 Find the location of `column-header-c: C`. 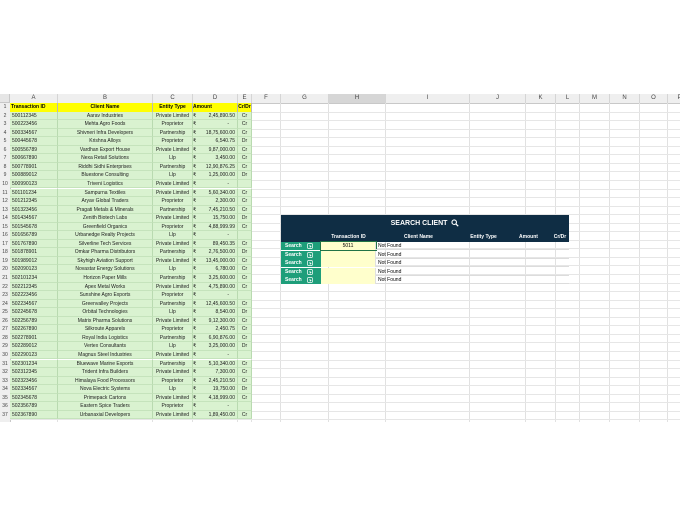

column-header-c: C is located at coordinates (173, 98).